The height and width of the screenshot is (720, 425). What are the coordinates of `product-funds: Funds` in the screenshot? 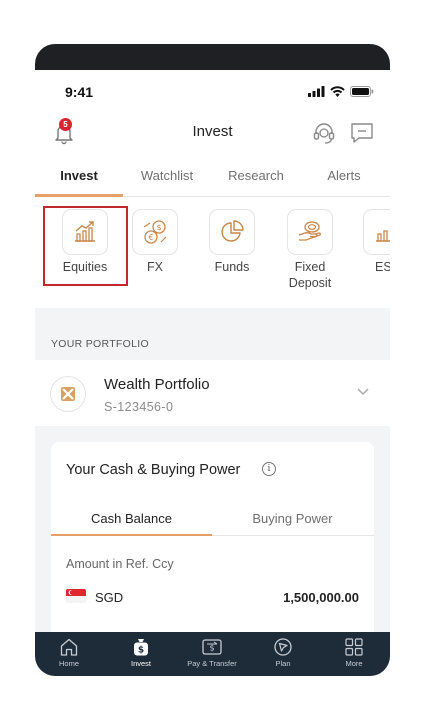 It's located at (232, 242).